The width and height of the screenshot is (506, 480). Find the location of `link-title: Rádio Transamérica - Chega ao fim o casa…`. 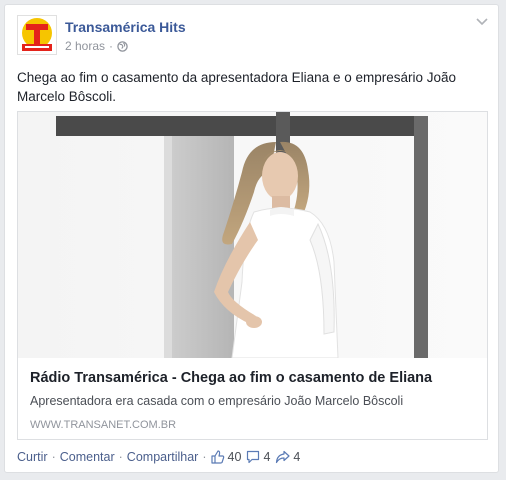

link-title: Rádio Transamérica - Chega ao fim o casa… is located at coordinates (231, 378).